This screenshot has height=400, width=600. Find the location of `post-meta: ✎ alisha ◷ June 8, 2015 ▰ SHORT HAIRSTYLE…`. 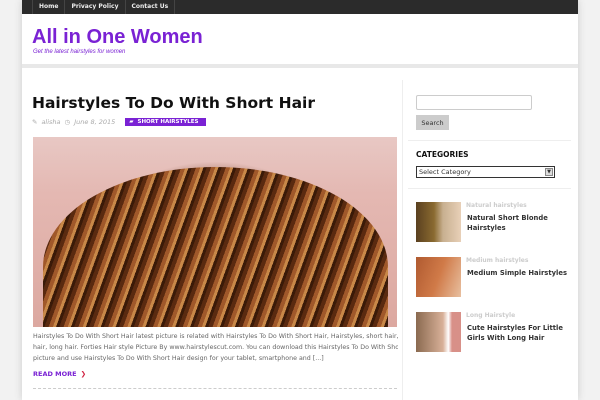

post-meta: ✎ alisha ◷ June 8, 2015 ▰ SHORT HAIRSTYLE… is located at coordinates (214, 122).